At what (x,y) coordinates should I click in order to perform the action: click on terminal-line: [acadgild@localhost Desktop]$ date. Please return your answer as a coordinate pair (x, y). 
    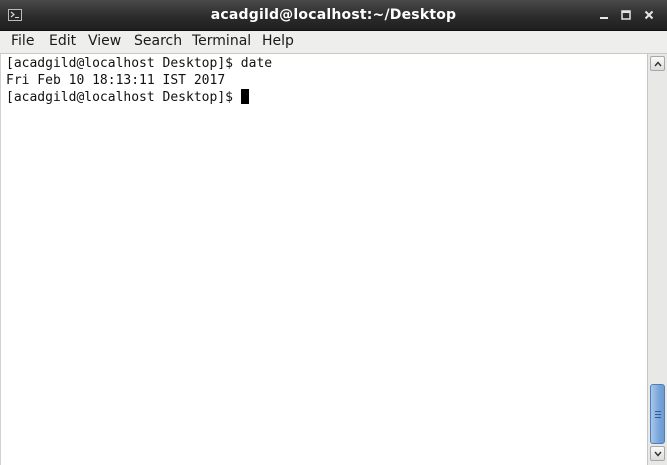
    Looking at the image, I should click on (139, 63).